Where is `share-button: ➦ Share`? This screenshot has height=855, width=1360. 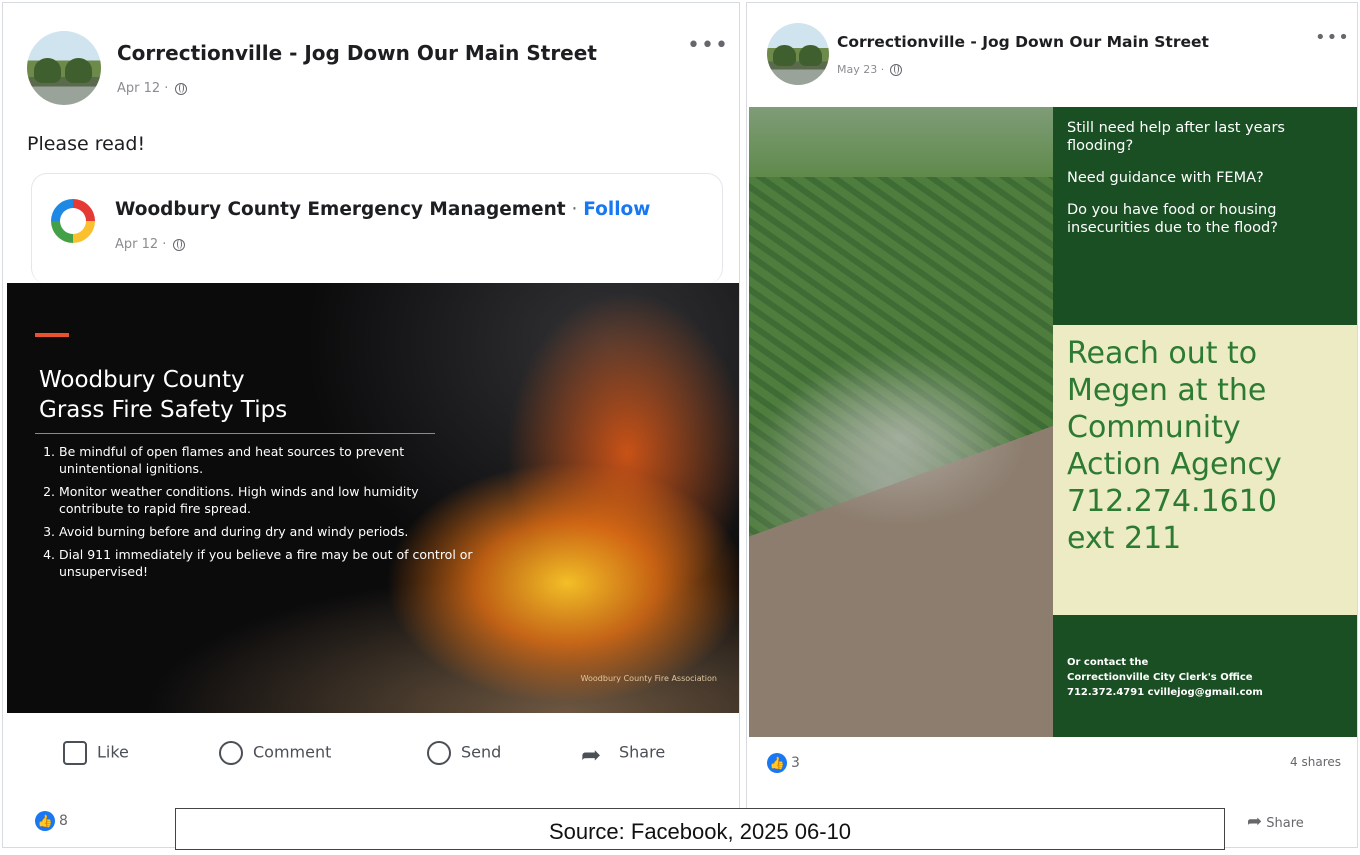 share-button: ➦ Share is located at coordinates (1275, 821).